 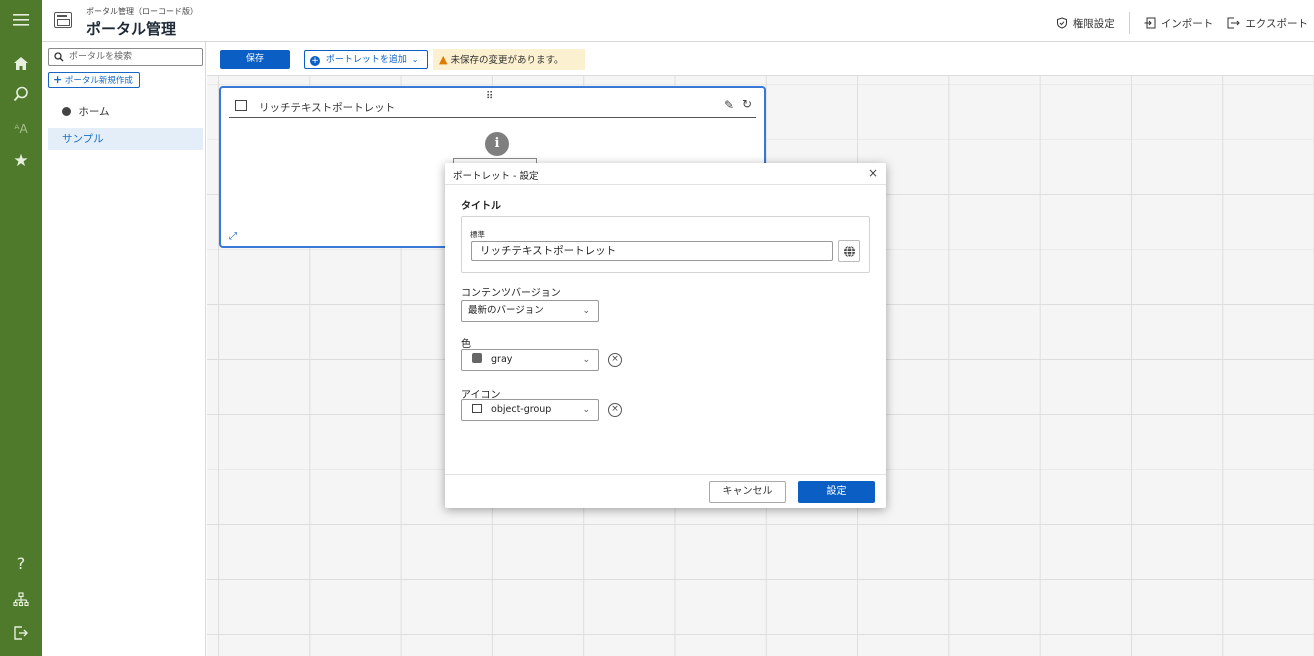 I want to click on color-value: gray, so click(x=502, y=359).